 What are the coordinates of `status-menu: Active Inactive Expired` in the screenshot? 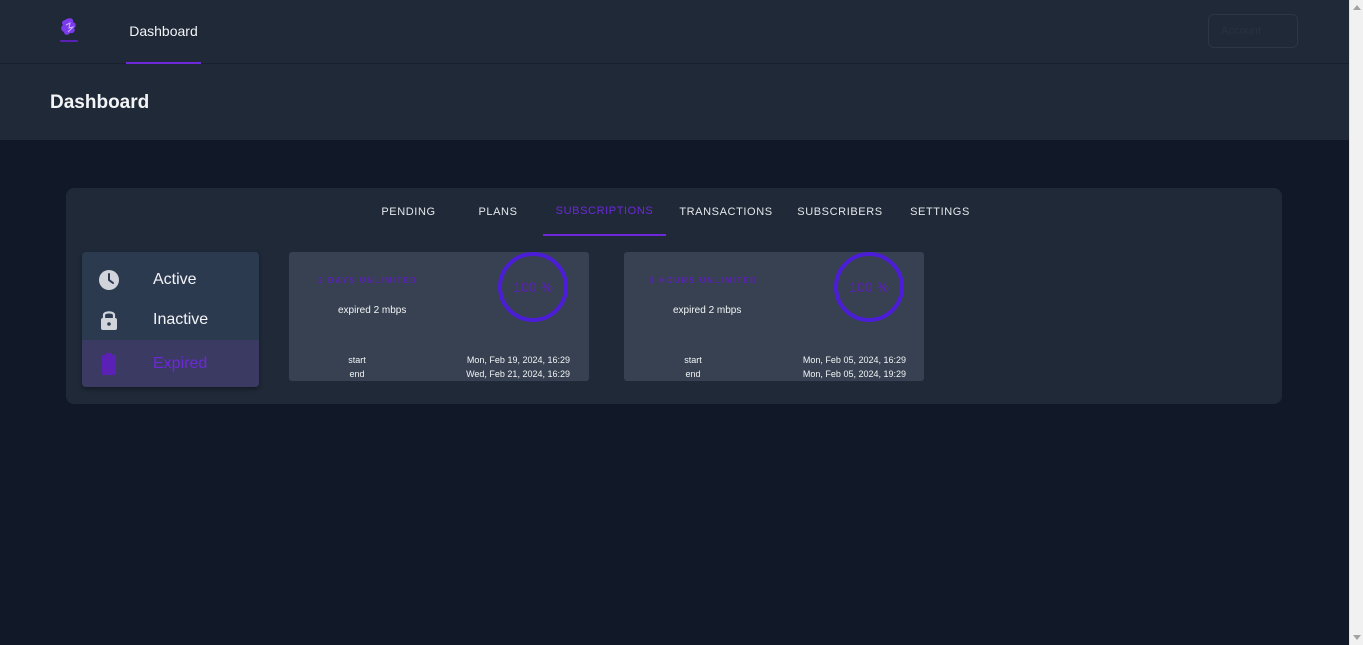 It's located at (170, 319).